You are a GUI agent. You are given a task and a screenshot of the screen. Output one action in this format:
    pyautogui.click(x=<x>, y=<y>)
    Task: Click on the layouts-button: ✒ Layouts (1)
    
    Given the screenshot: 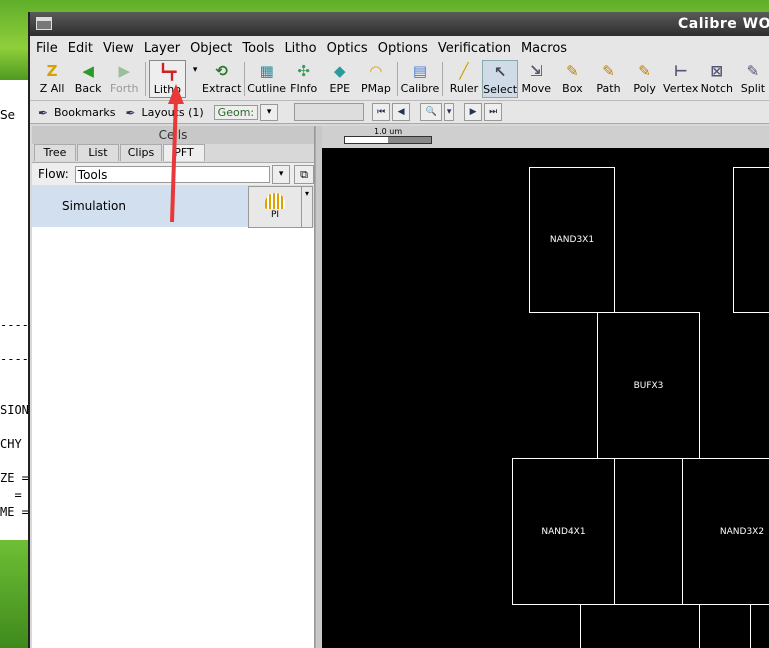 What is the action you would take?
    pyautogui.click(x=164, y=113)
    